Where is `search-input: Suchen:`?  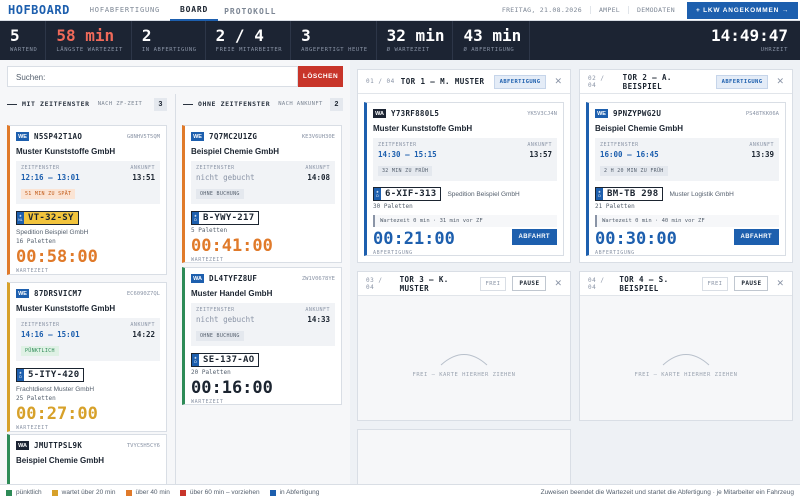 search-input: Suchen: is located at coordinates (152, 76).